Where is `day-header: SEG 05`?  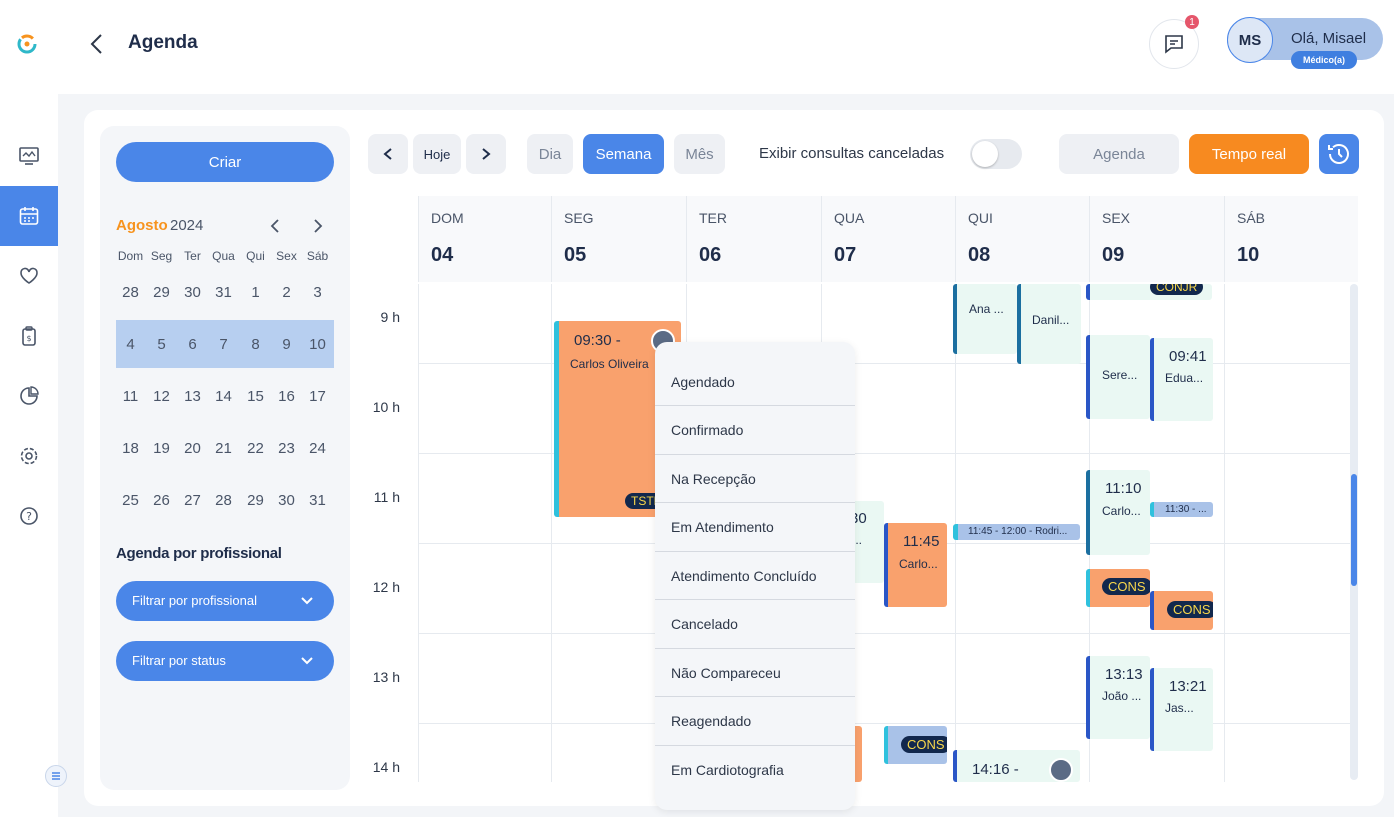
day-header: SEG 05 is located at coordinates (618, 239).